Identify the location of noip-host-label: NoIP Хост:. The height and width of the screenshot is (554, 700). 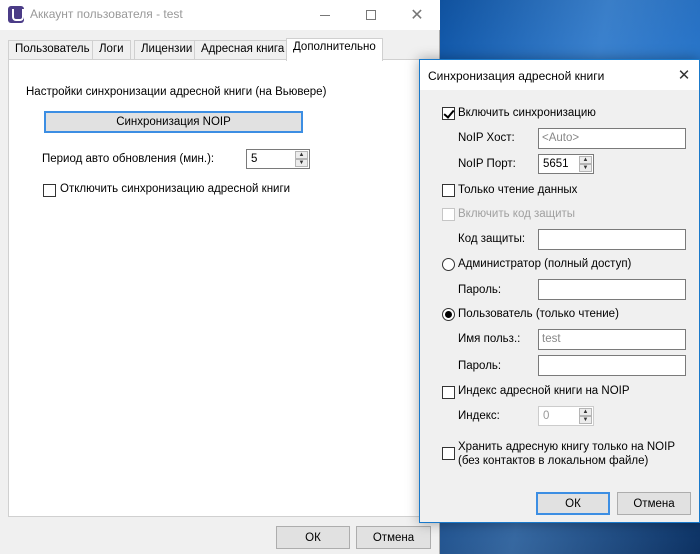
(486, 138).